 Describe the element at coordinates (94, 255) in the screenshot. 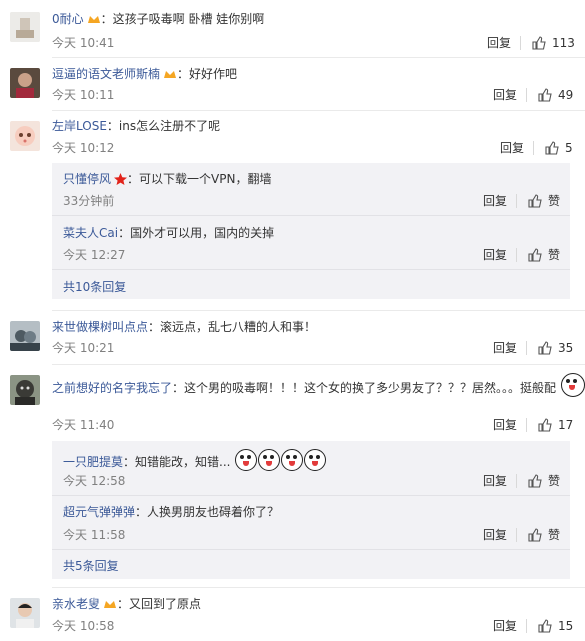

I see `reply-time: 今天 12:27` at that location.